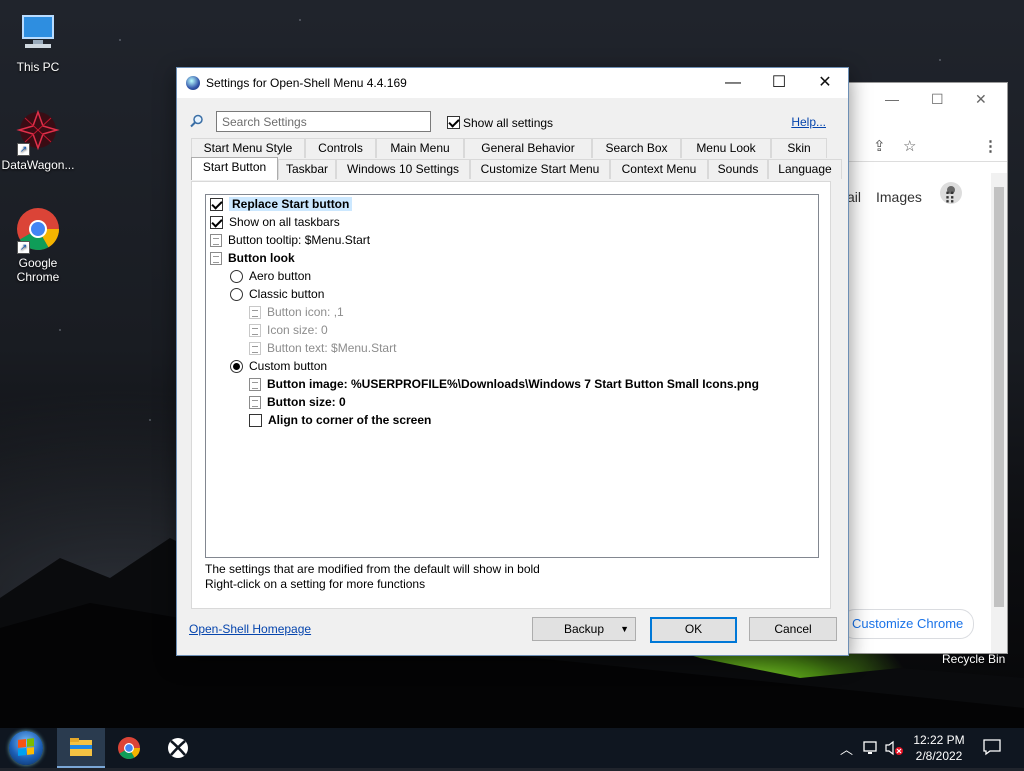 This screenshot has height=771, width=1024. What do you see at coordinates (297, 402) in the screenshot?
I see `setting-button-size: Button size: 0` at bounding box center [297, 402].